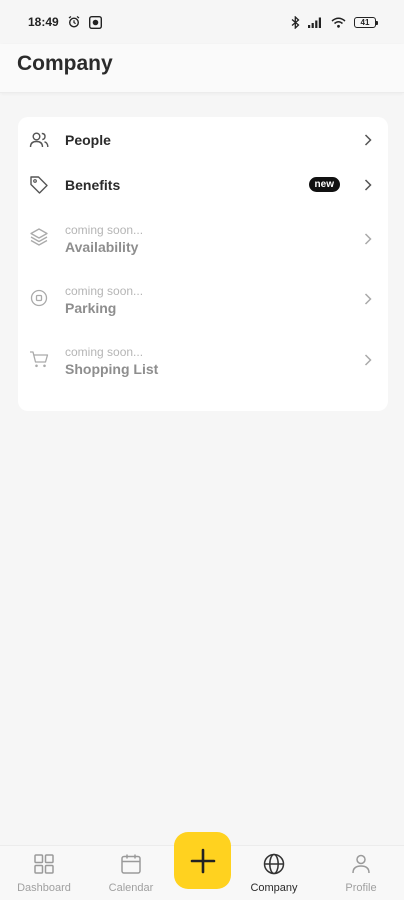  I want to click on menu-item-people: People, so click(203, 140).